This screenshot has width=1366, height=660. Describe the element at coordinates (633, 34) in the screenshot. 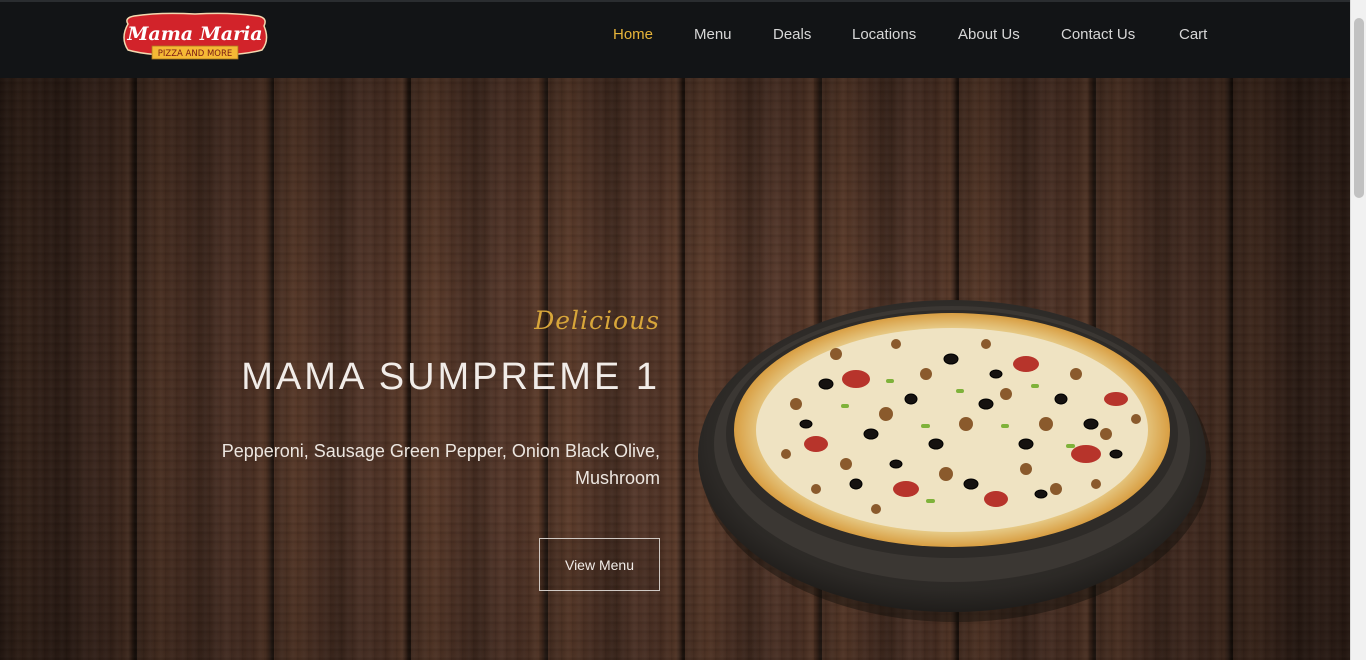

I see `nav-home: Home` at that location.